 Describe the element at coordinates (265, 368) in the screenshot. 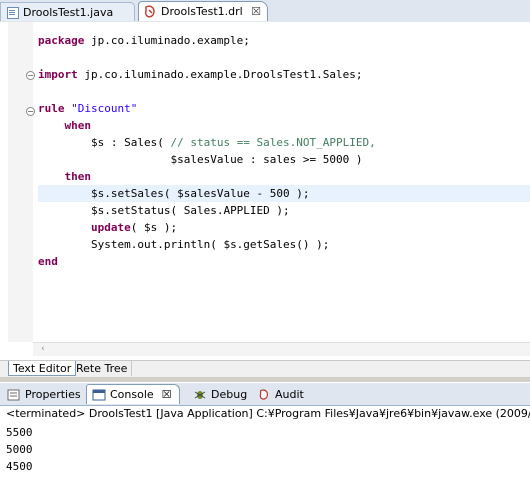

I see `editor-page-tabs: Text Editor Rete Tree` at that location.